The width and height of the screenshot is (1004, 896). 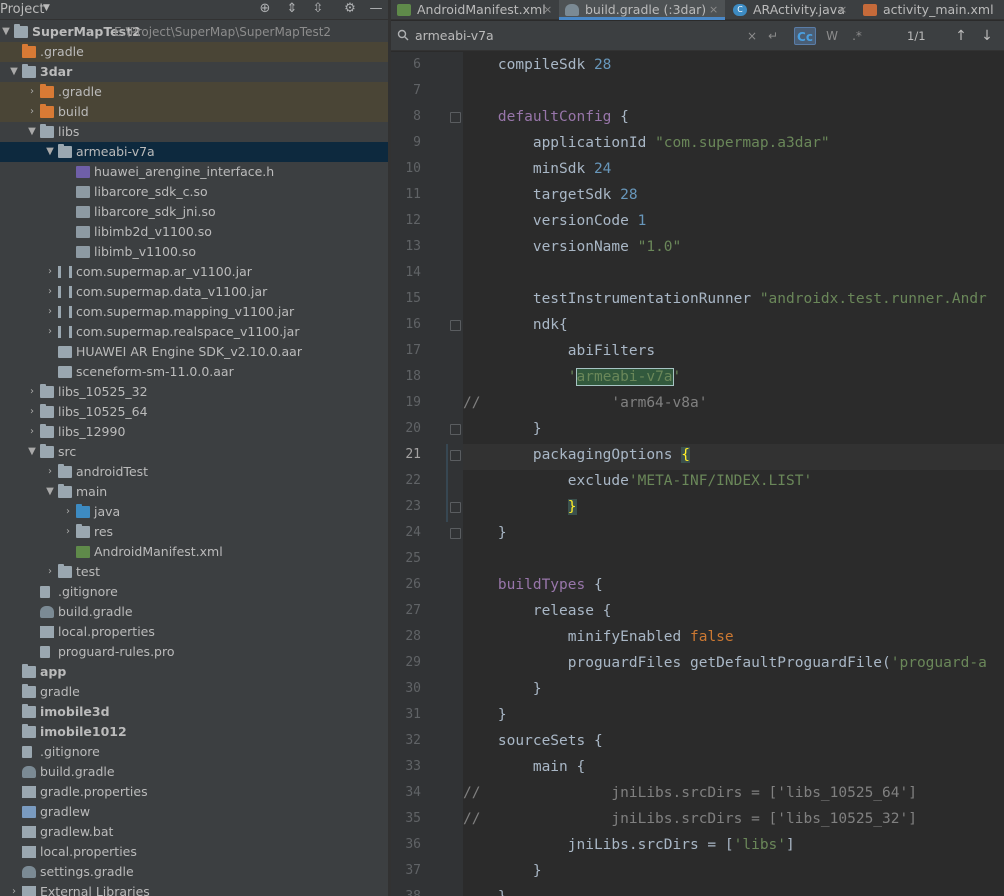 What do you see at coordinates (194, 712) in the screenshot?
I see `tree-item: imobile3d` at bounding box center [194, 712].